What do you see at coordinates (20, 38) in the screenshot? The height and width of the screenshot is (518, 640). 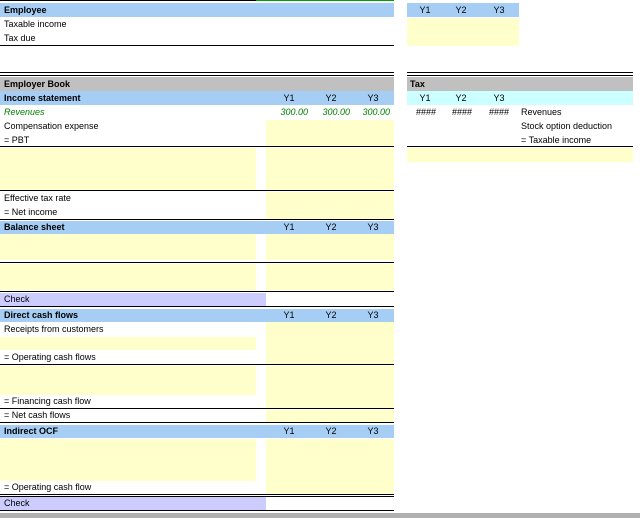 I see `employee-tax-due-label: Tax due` at bounding box center [20, 38].